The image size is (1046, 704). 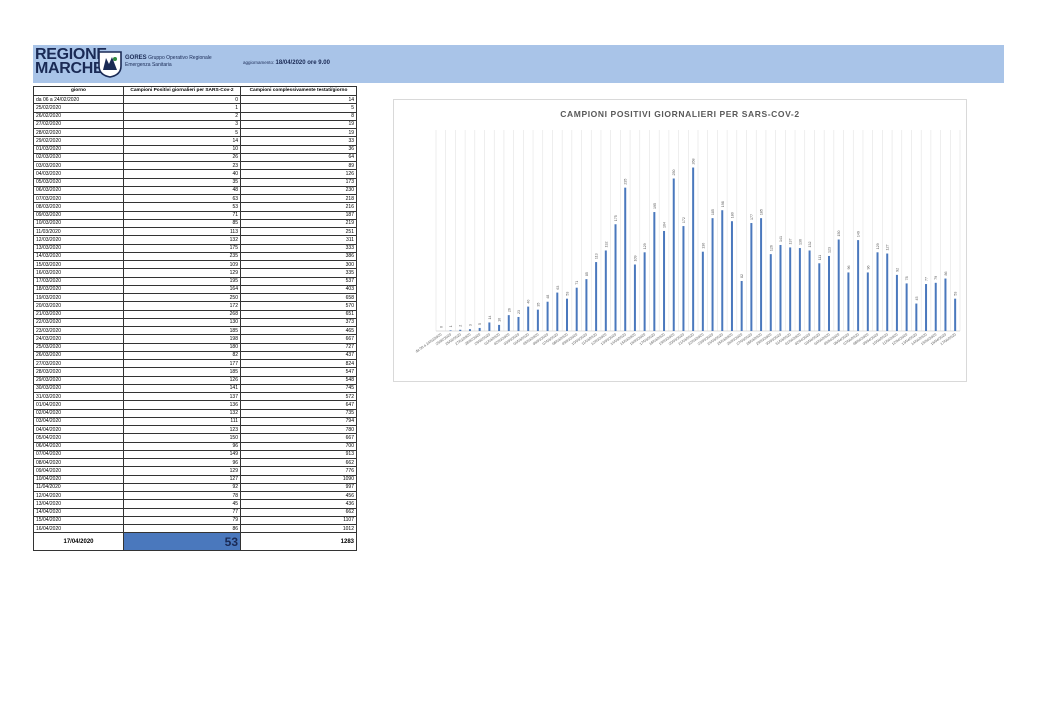 What do you see at coordinates (568, 294) in the screenshot?
I see `data-label: 53` at bounding box center [568, 294].